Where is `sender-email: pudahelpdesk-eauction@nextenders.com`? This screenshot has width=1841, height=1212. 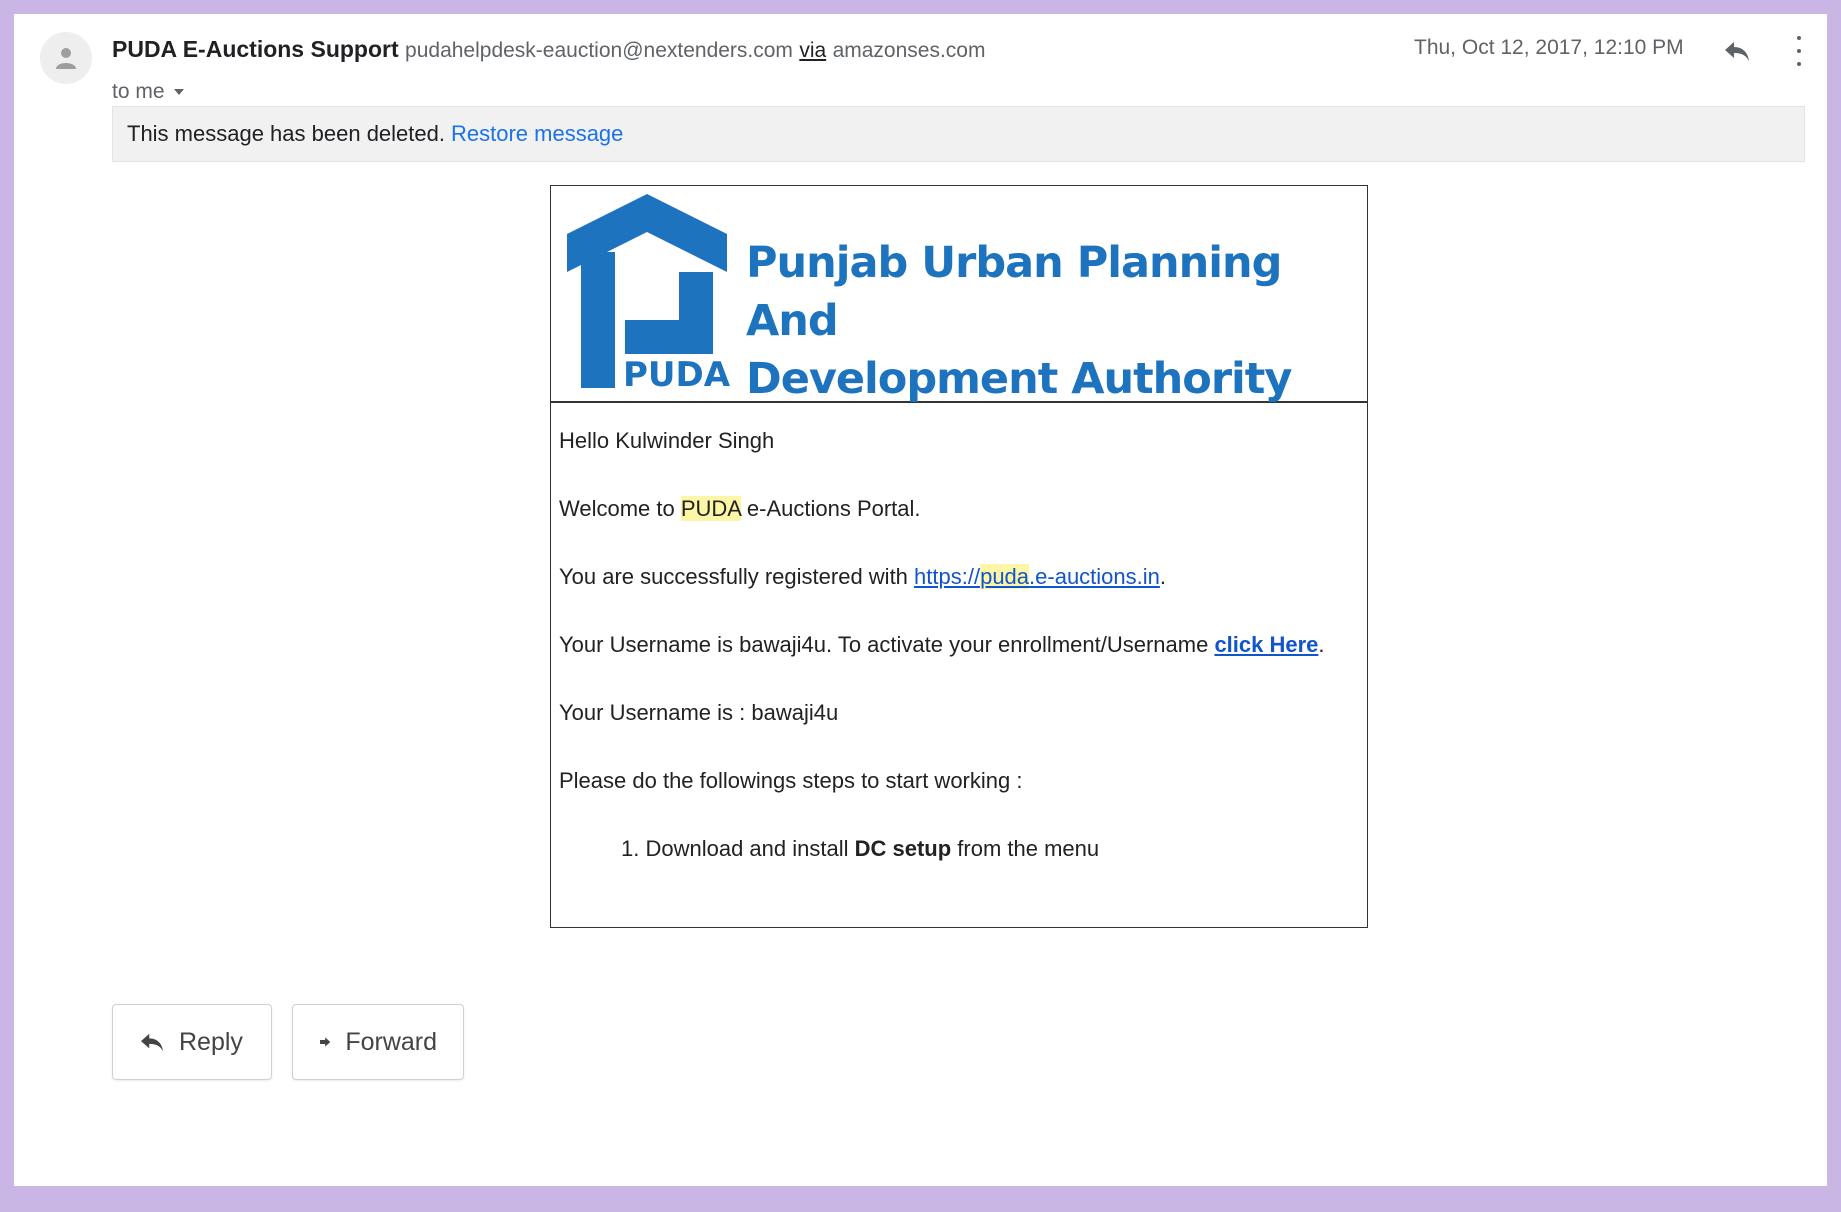 sender-email: pudahelpdesk-eauction@nextenders.com is located at coordinates (599, 50).